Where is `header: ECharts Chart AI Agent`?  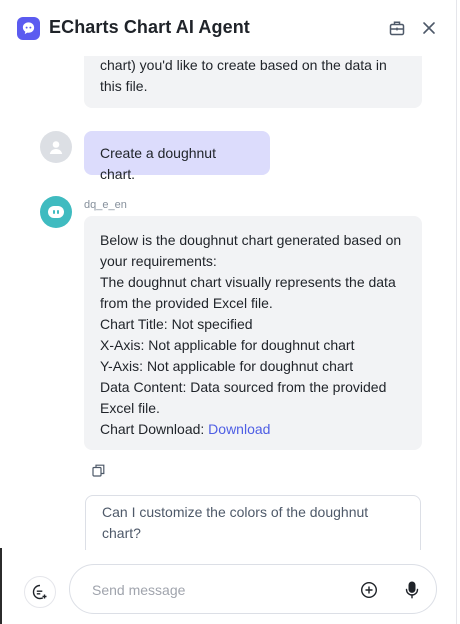
header: ECharts Chart AI Agent is located at coordinates (228, 28).